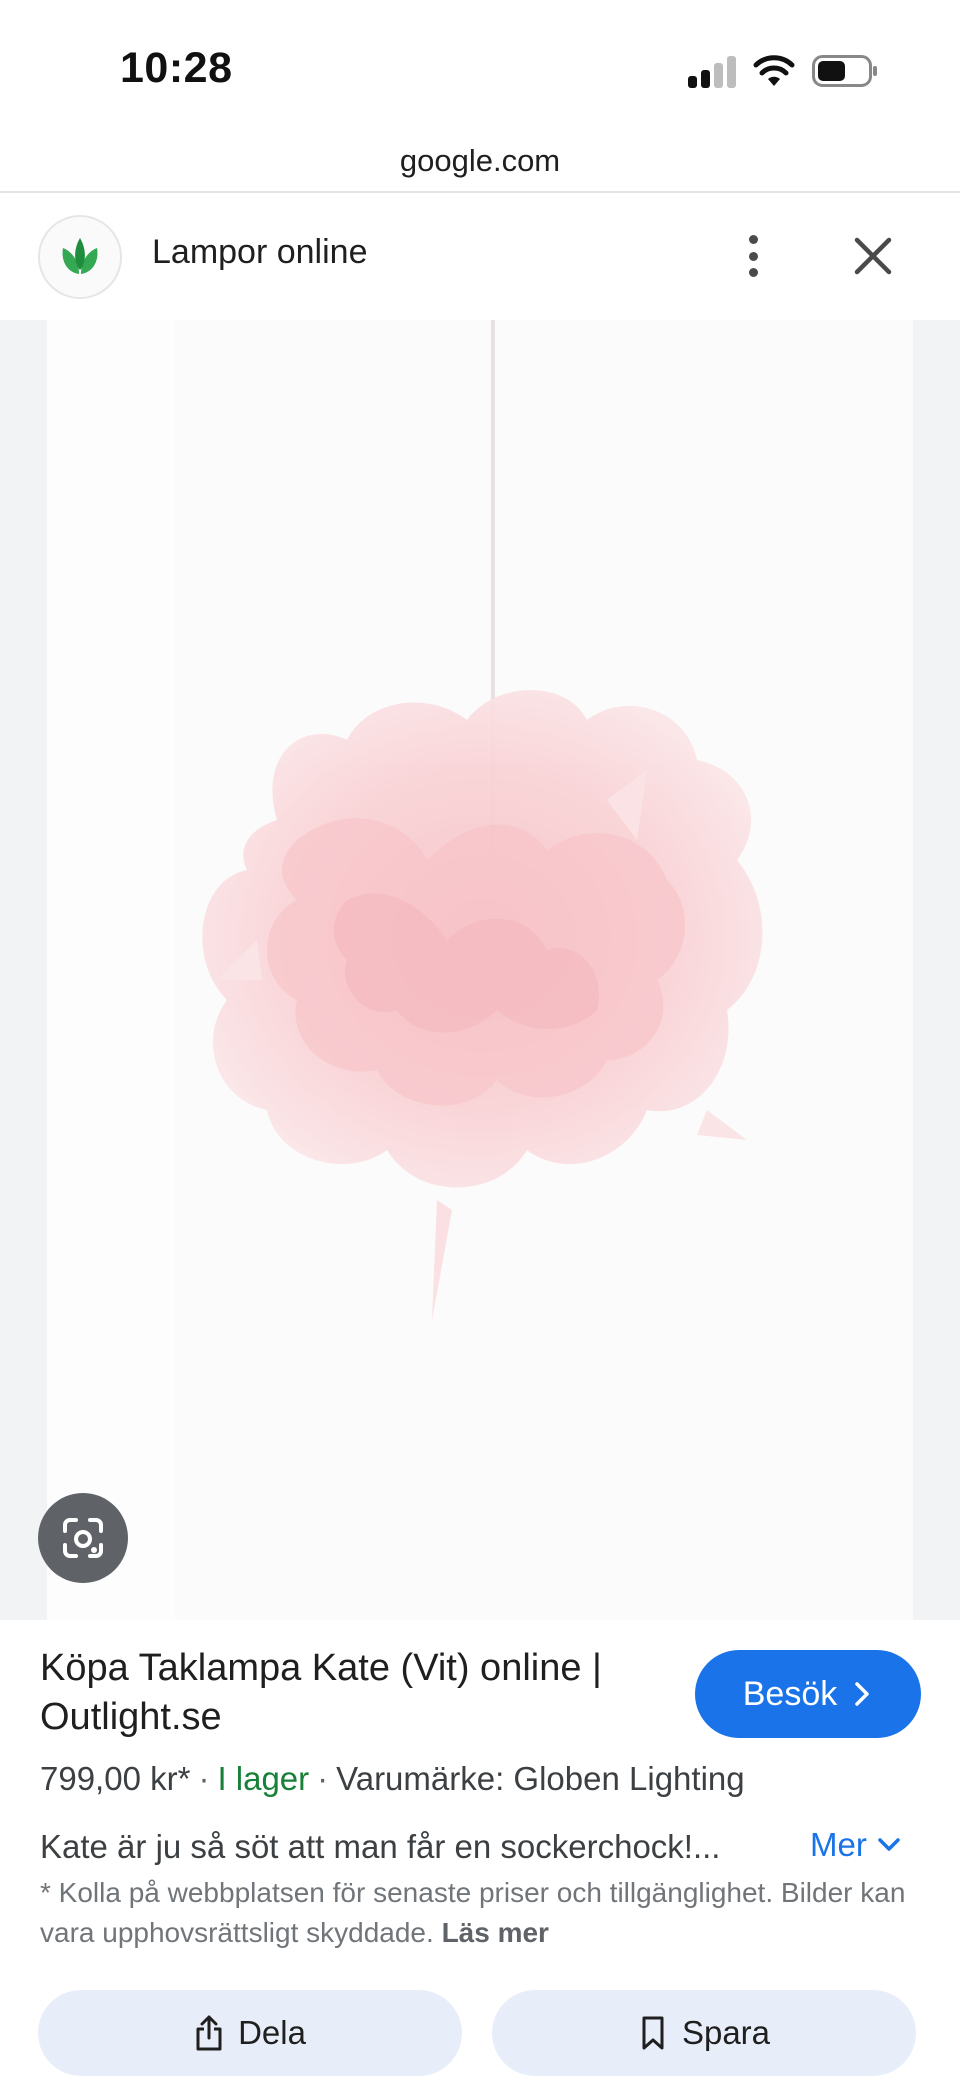  I want to click on close-icon, so click(873, 256).